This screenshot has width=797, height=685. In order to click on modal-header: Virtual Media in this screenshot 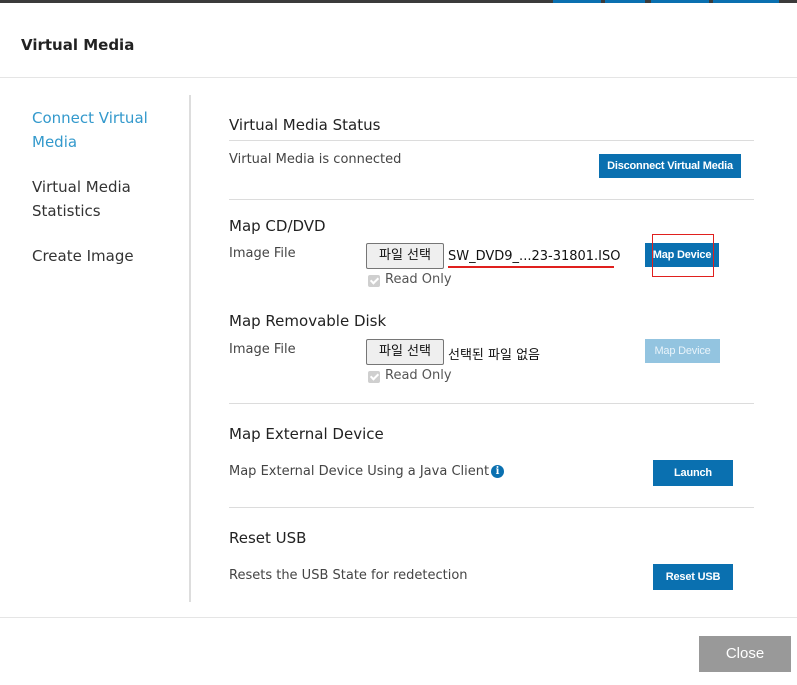, I will do `click(398, 40)`.